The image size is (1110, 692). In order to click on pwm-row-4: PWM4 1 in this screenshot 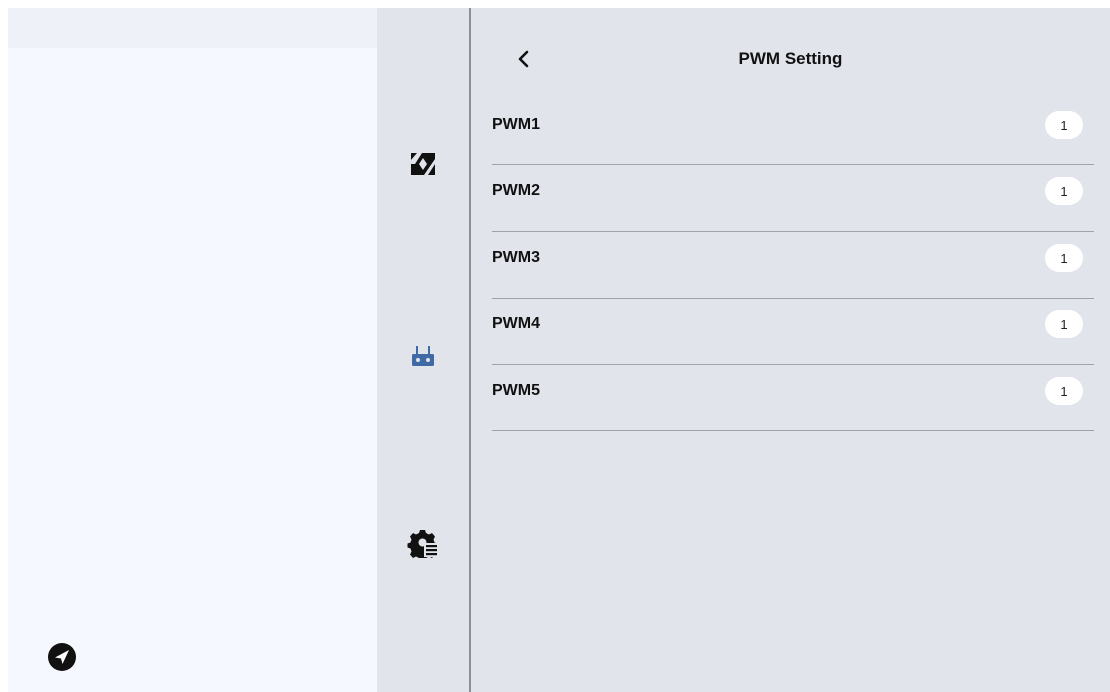, I will do `click(793, 331)`.